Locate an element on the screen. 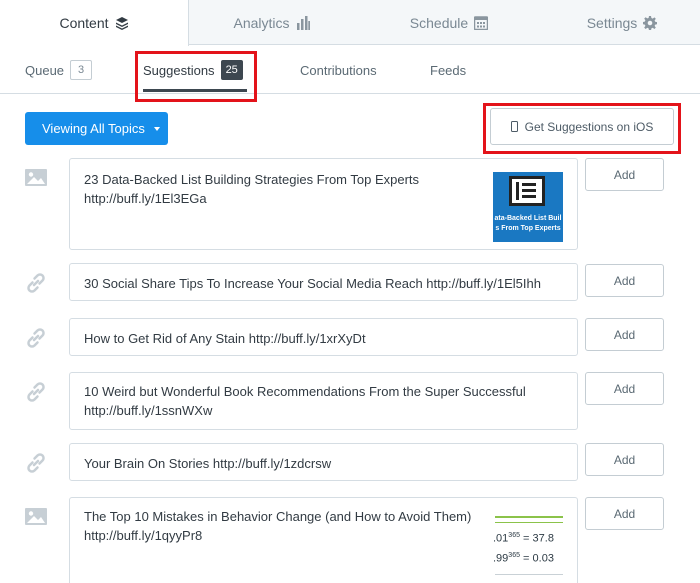  tab-analytics: Analytics is located at coordinates (271, 22).